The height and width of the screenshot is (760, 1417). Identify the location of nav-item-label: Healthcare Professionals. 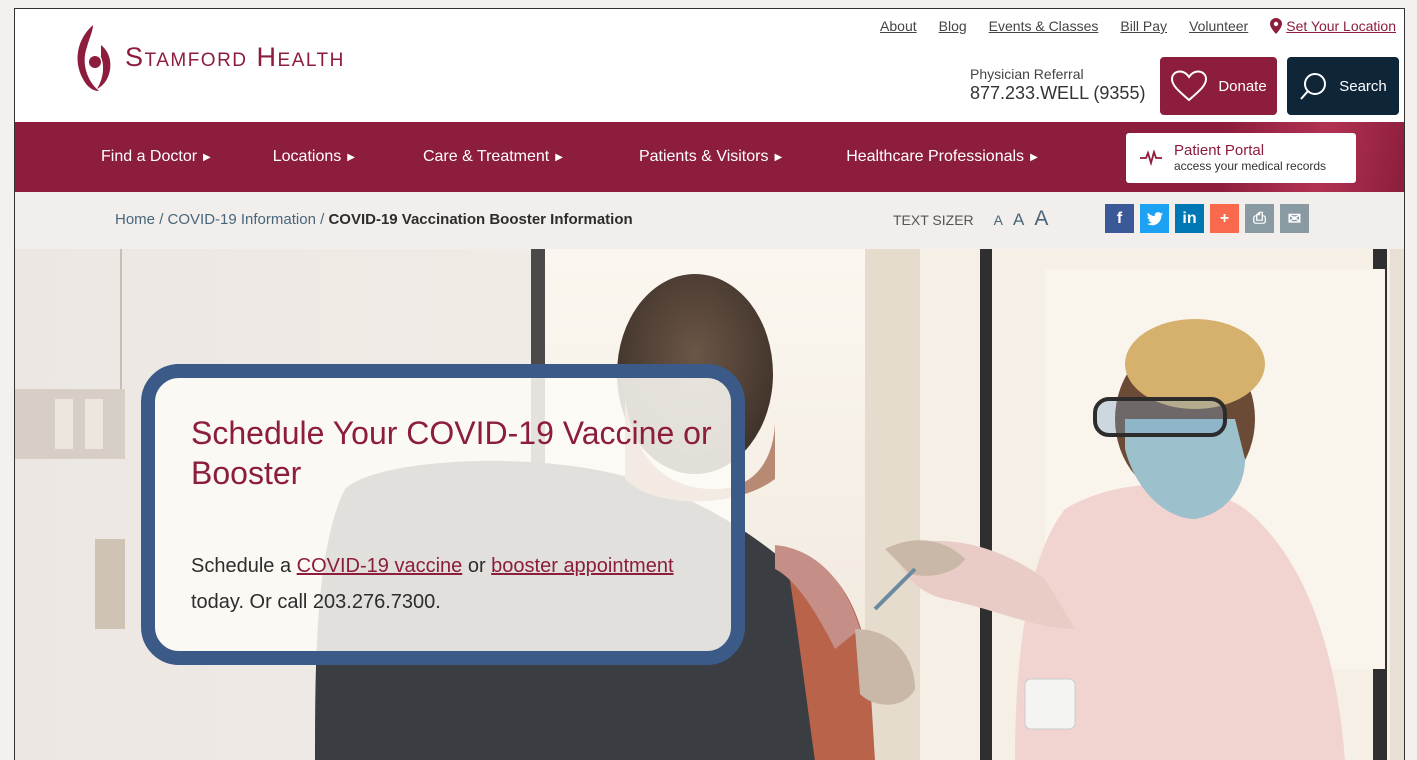
(935, 156).